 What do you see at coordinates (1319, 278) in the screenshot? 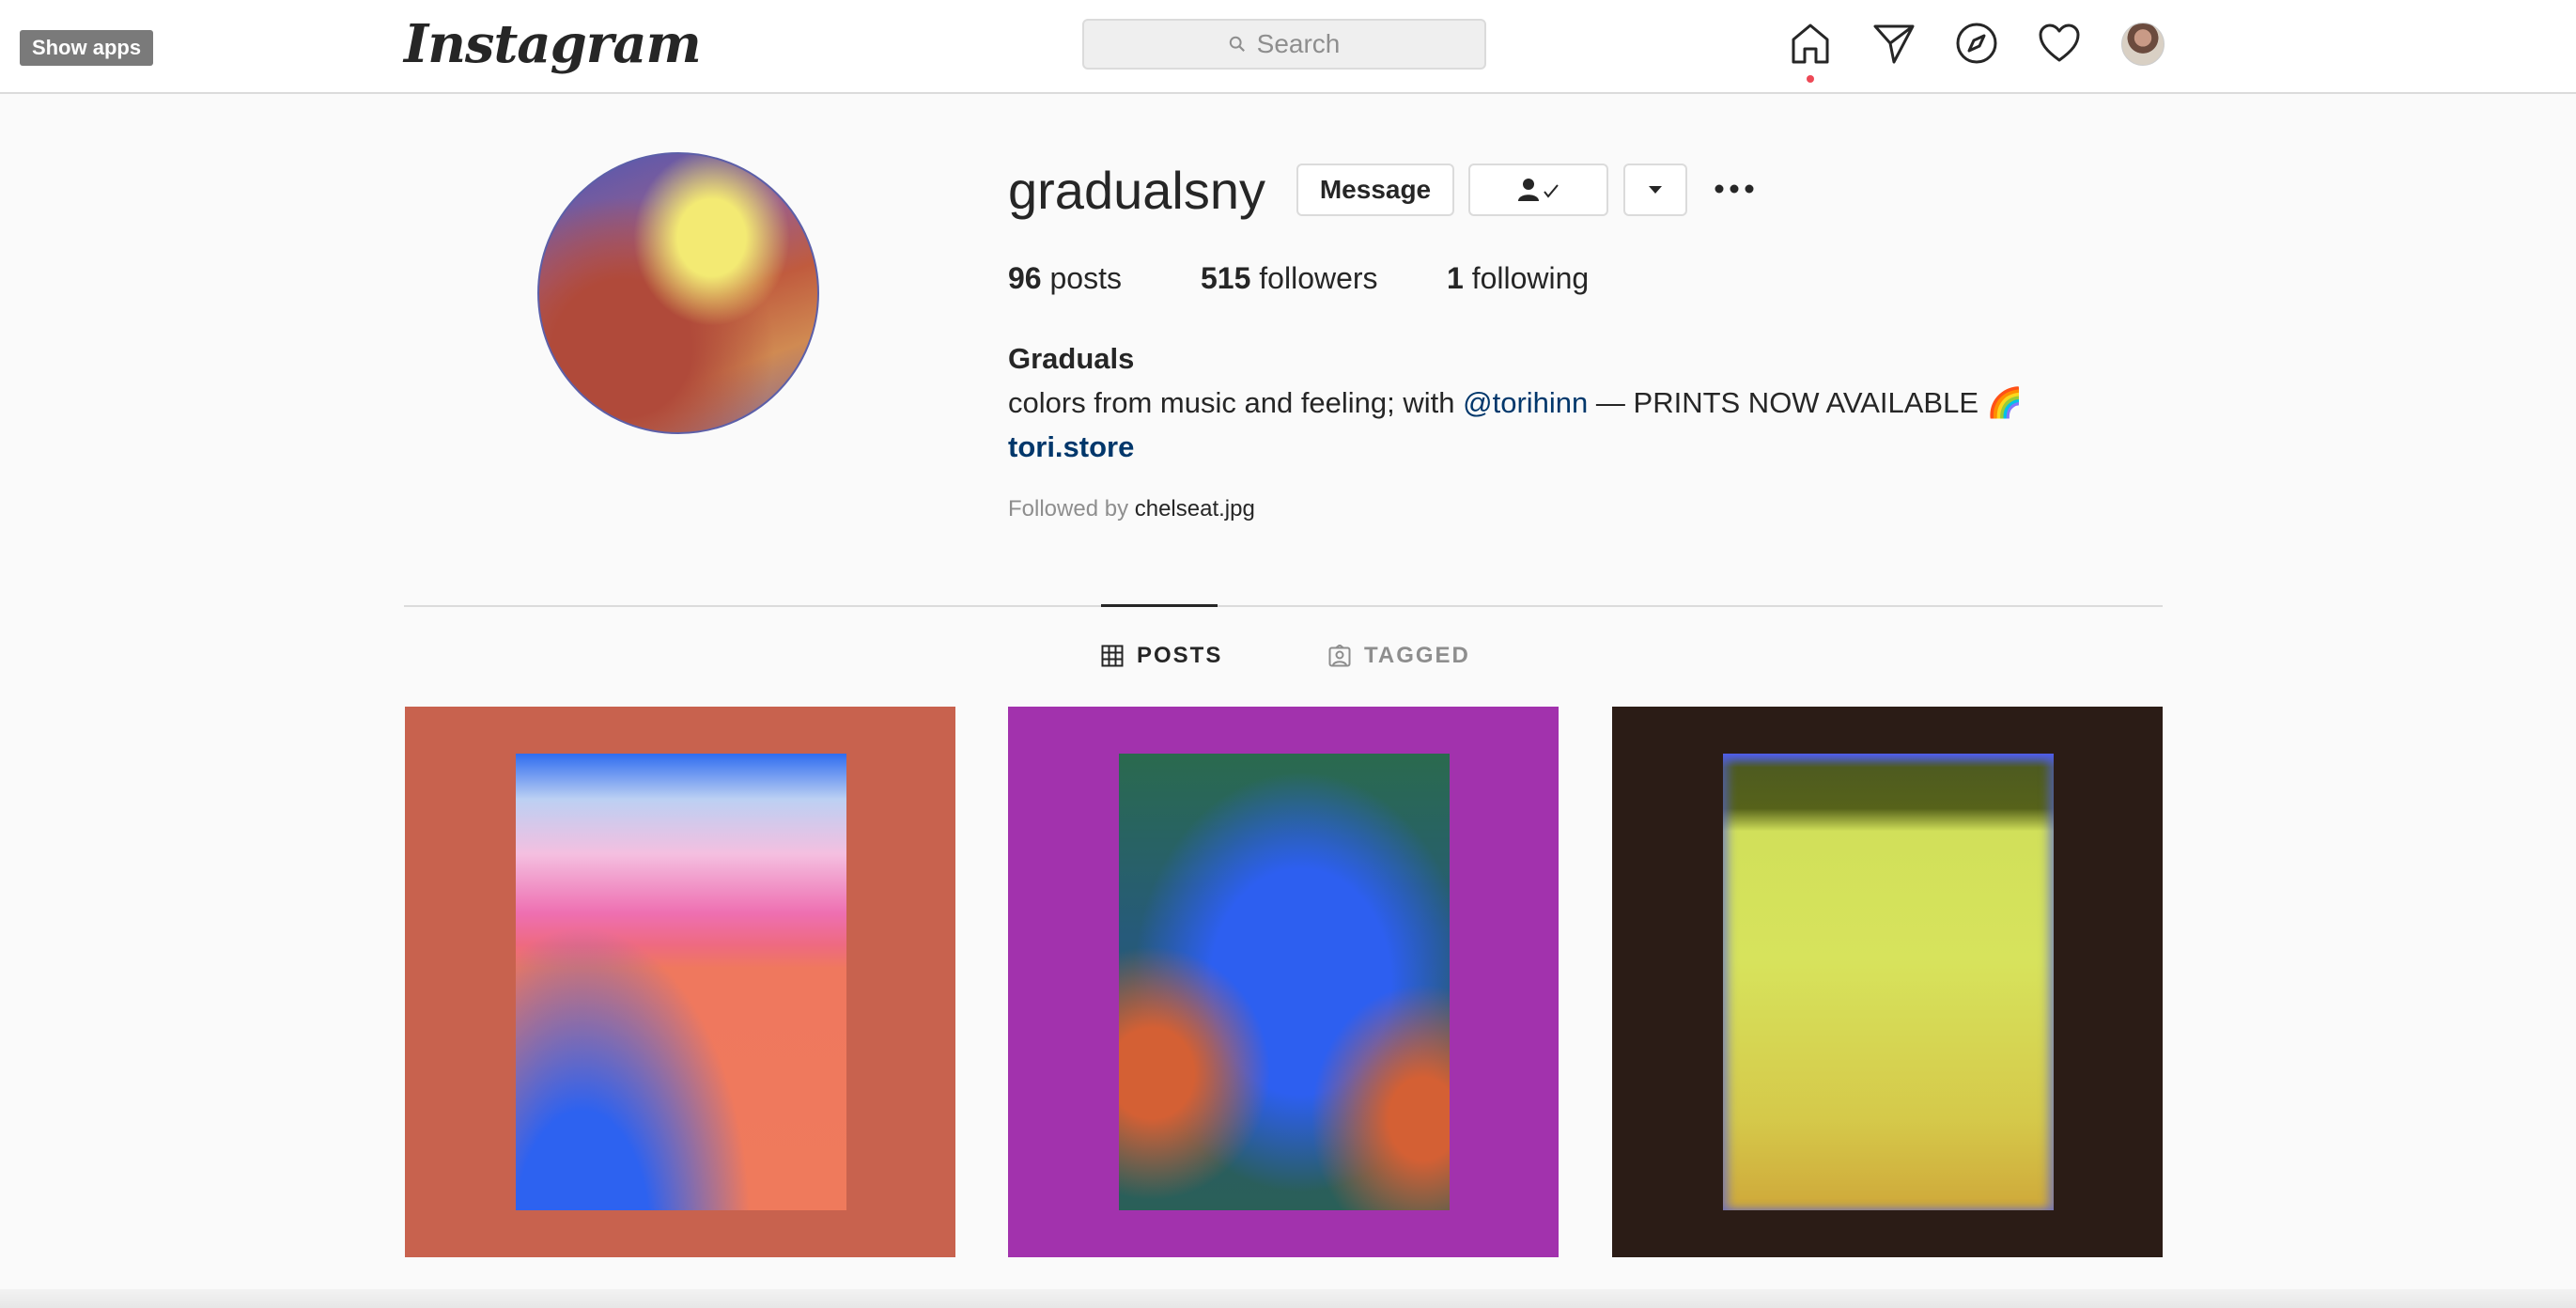
I see `followers-count-label: followers` at bounding box center [1319, 278].